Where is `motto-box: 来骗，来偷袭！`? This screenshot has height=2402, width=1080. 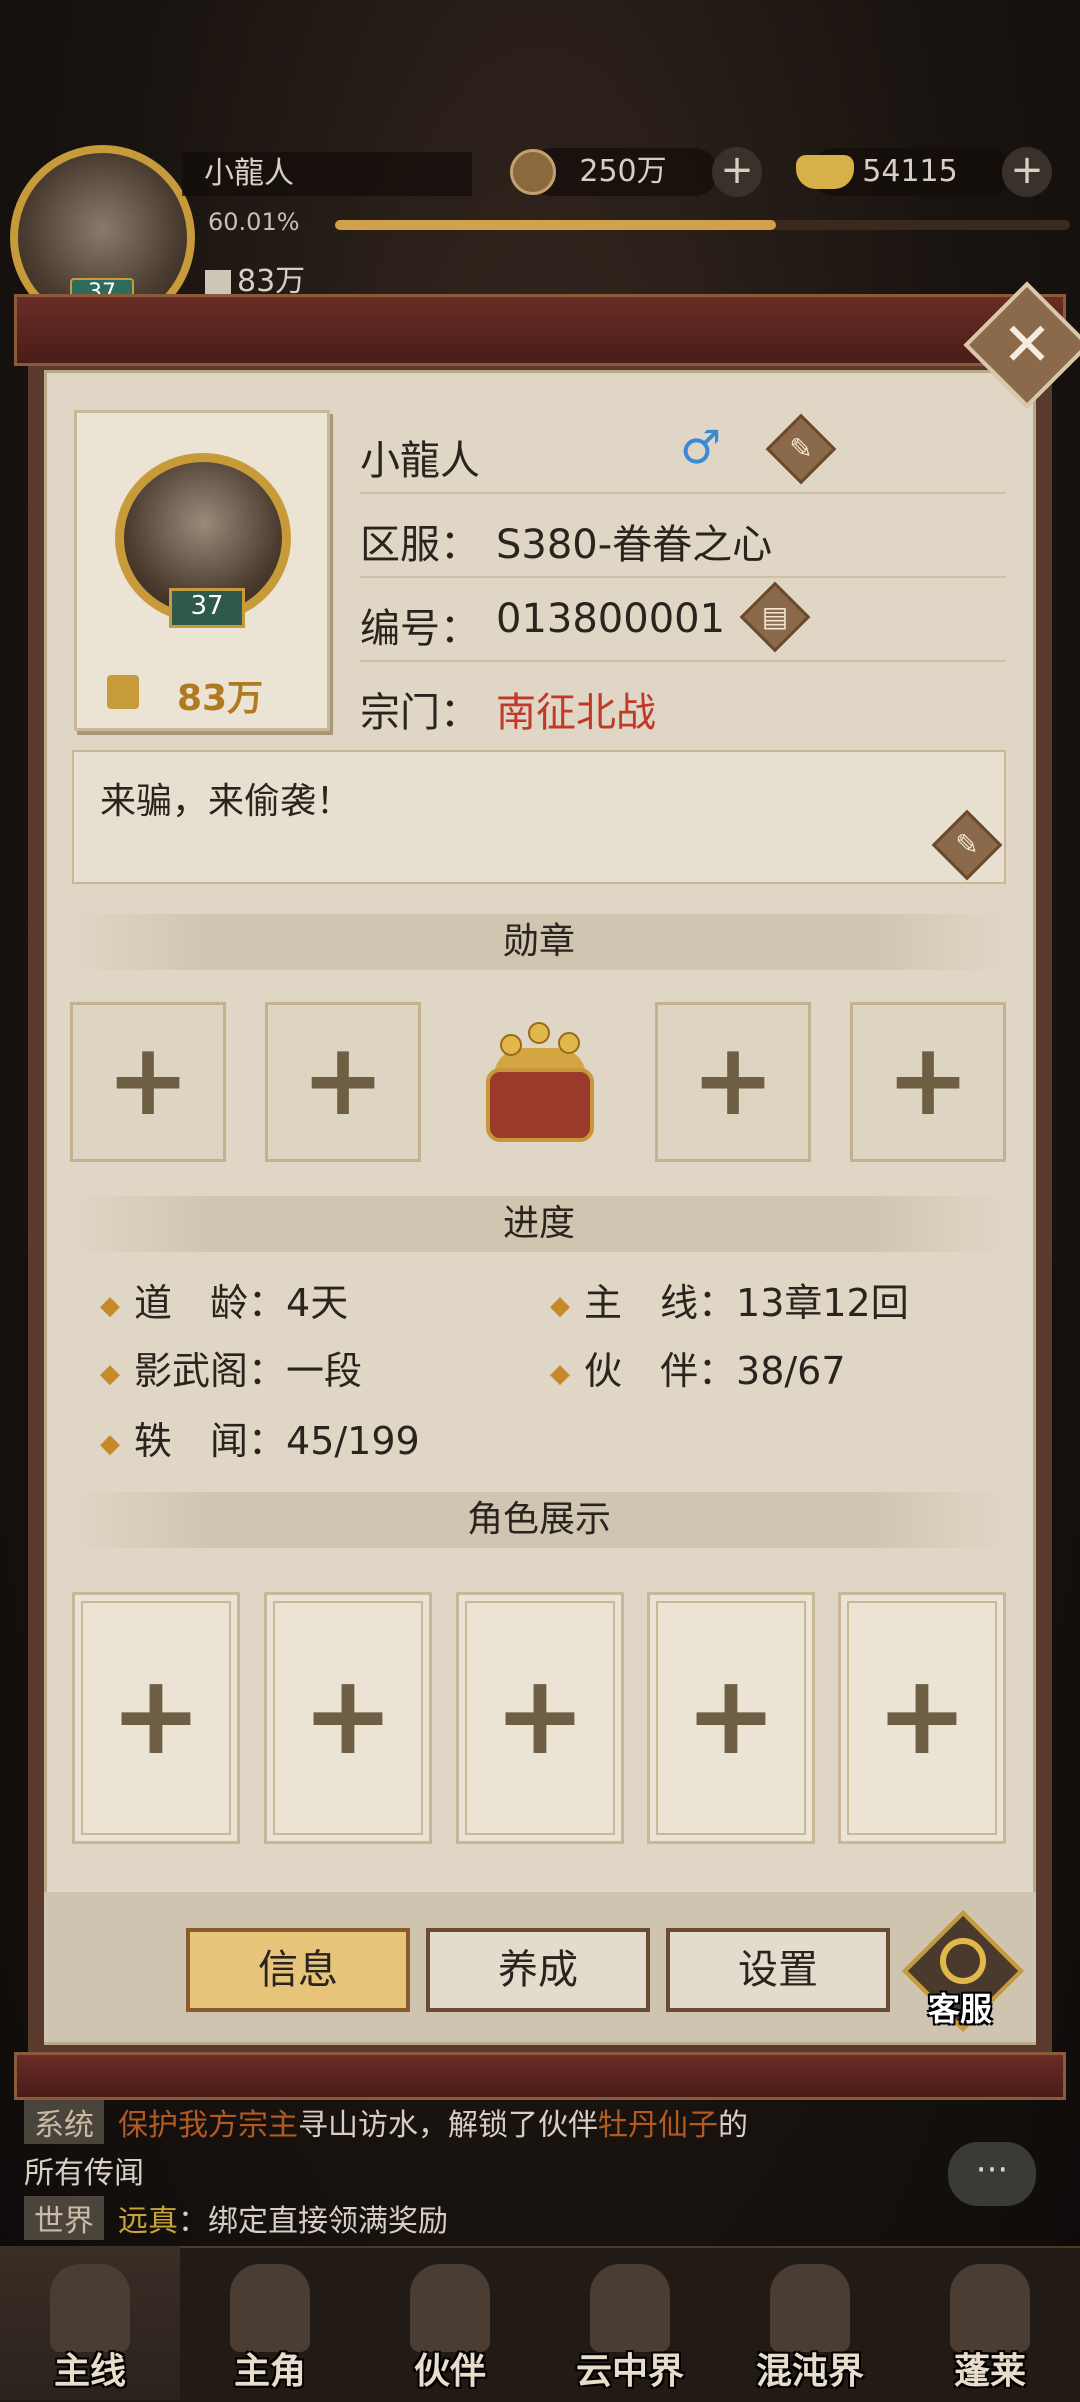 motto-box: 来骗，来偷袭！ is located at coordinates (539, 817).